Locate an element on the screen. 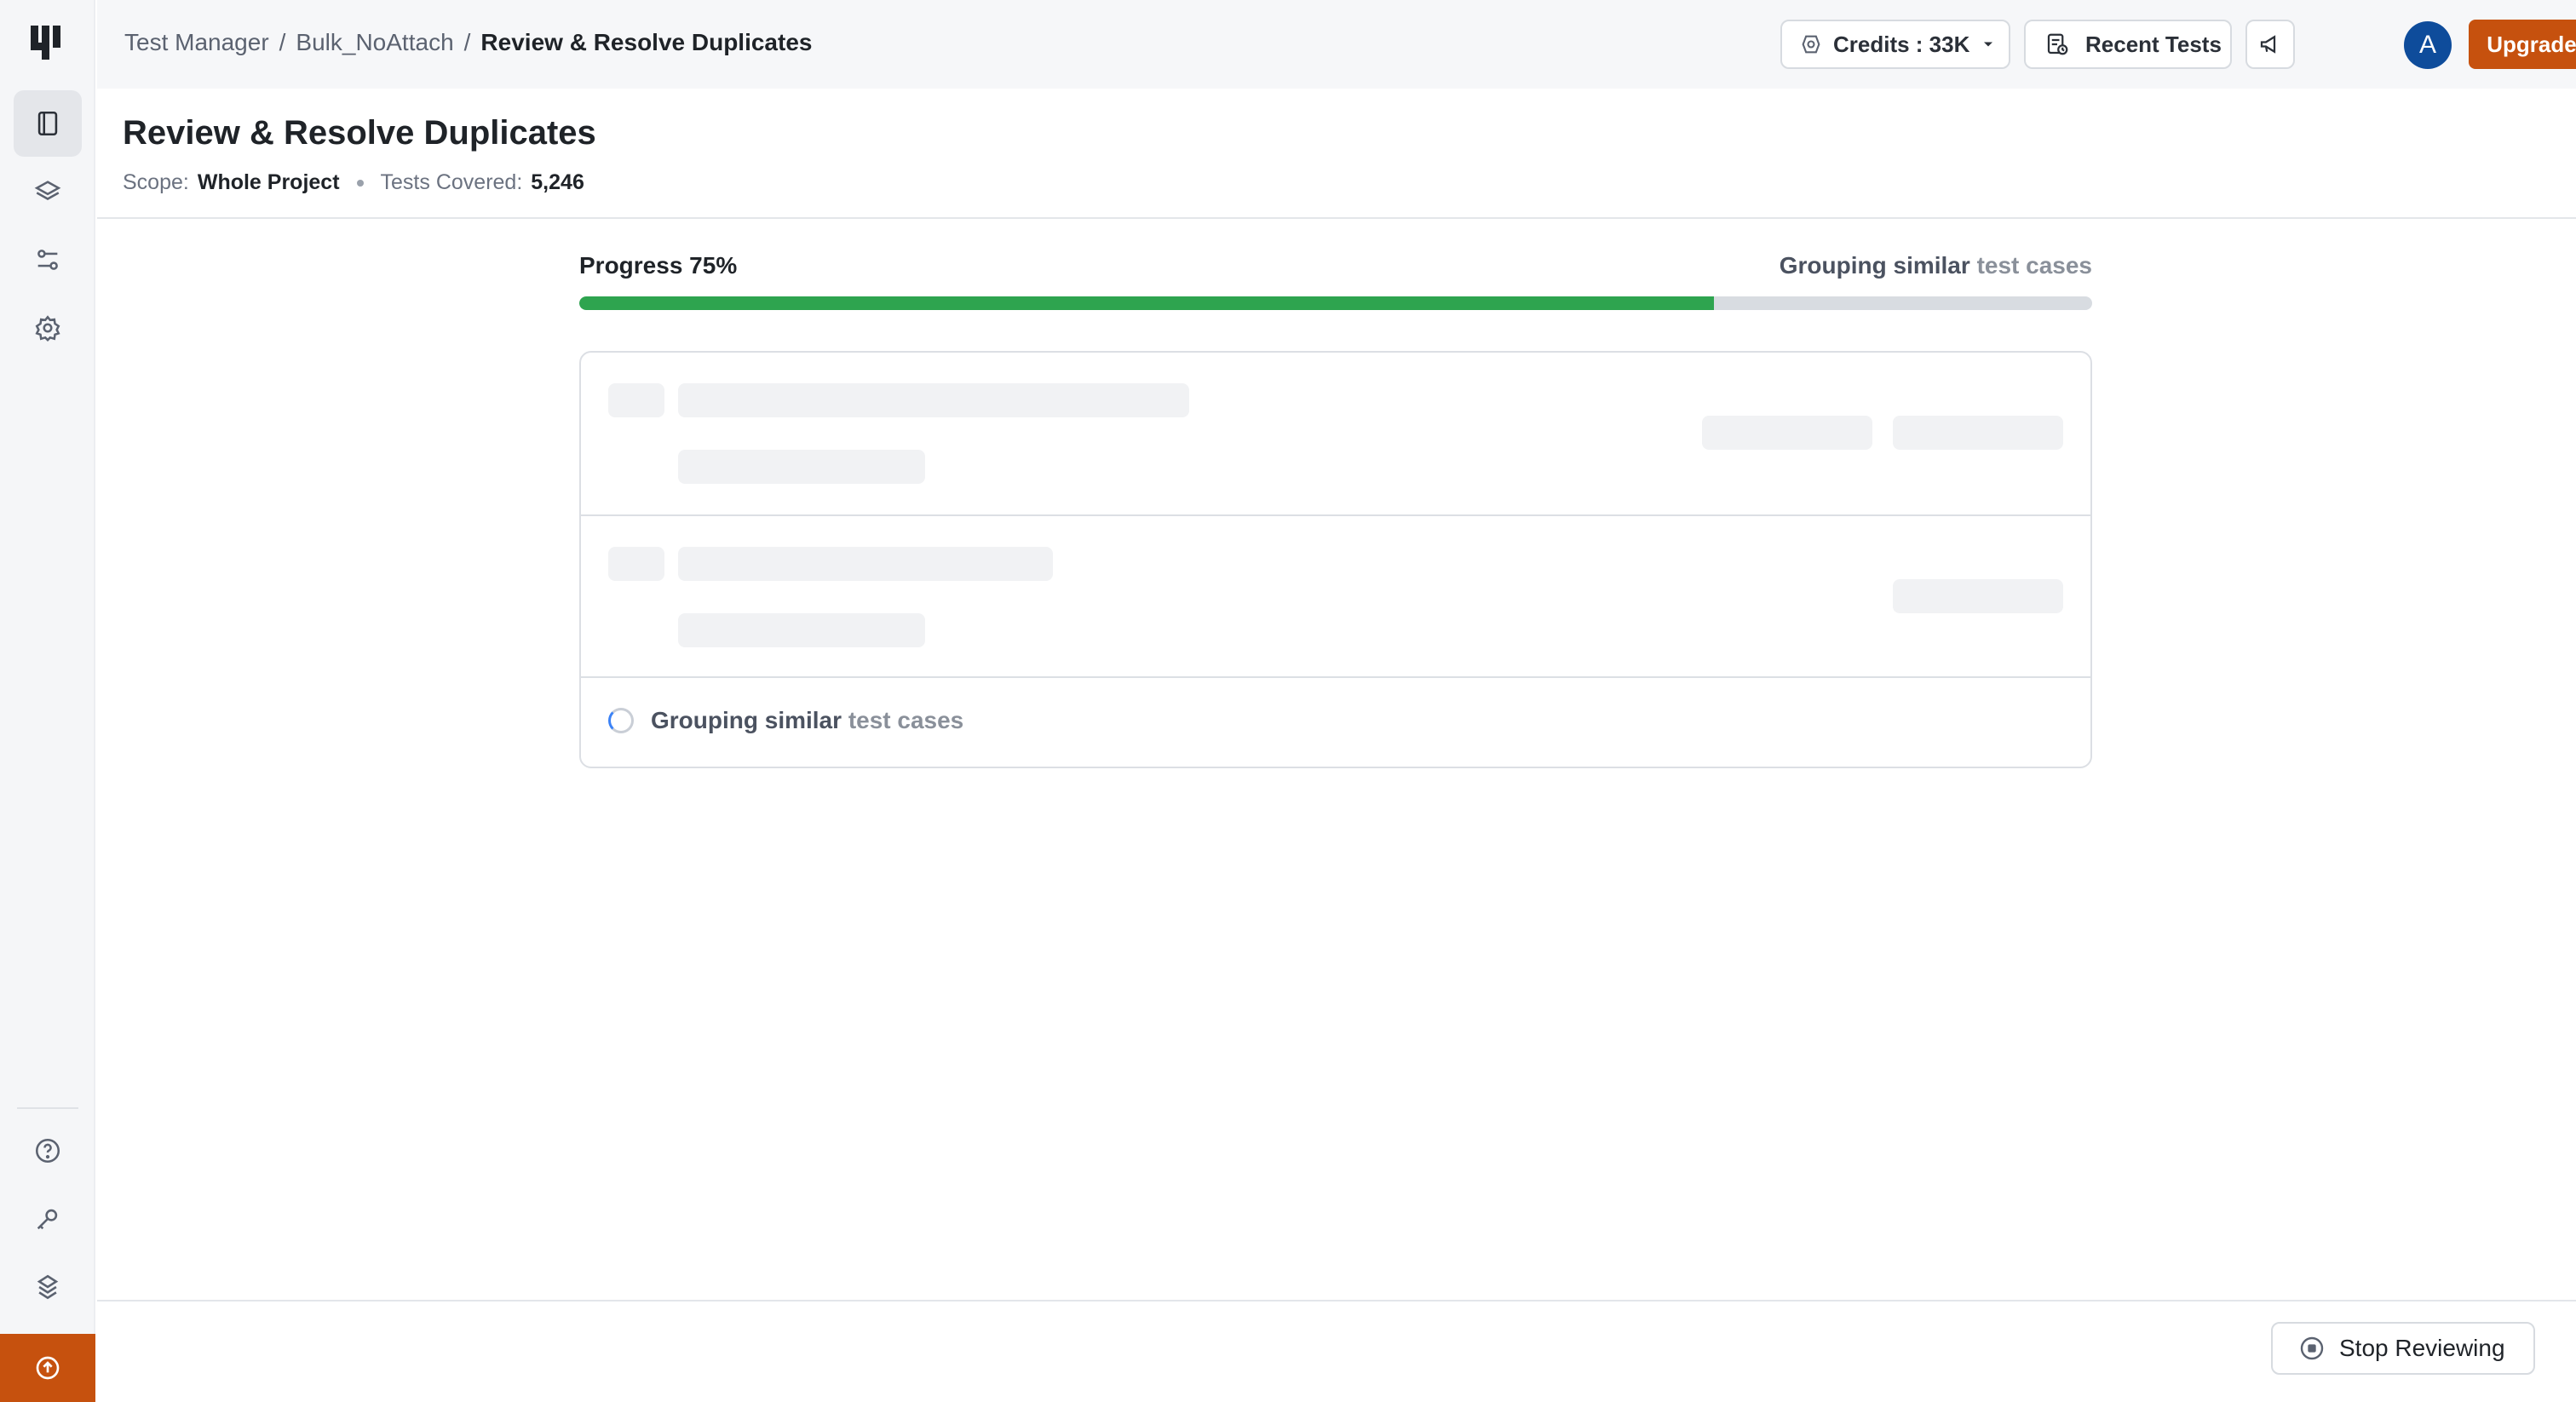 The height and width of the screenshot is (1402, 2576). progress-status: Grouping similar test cases is located at coordinates (1936, 265).